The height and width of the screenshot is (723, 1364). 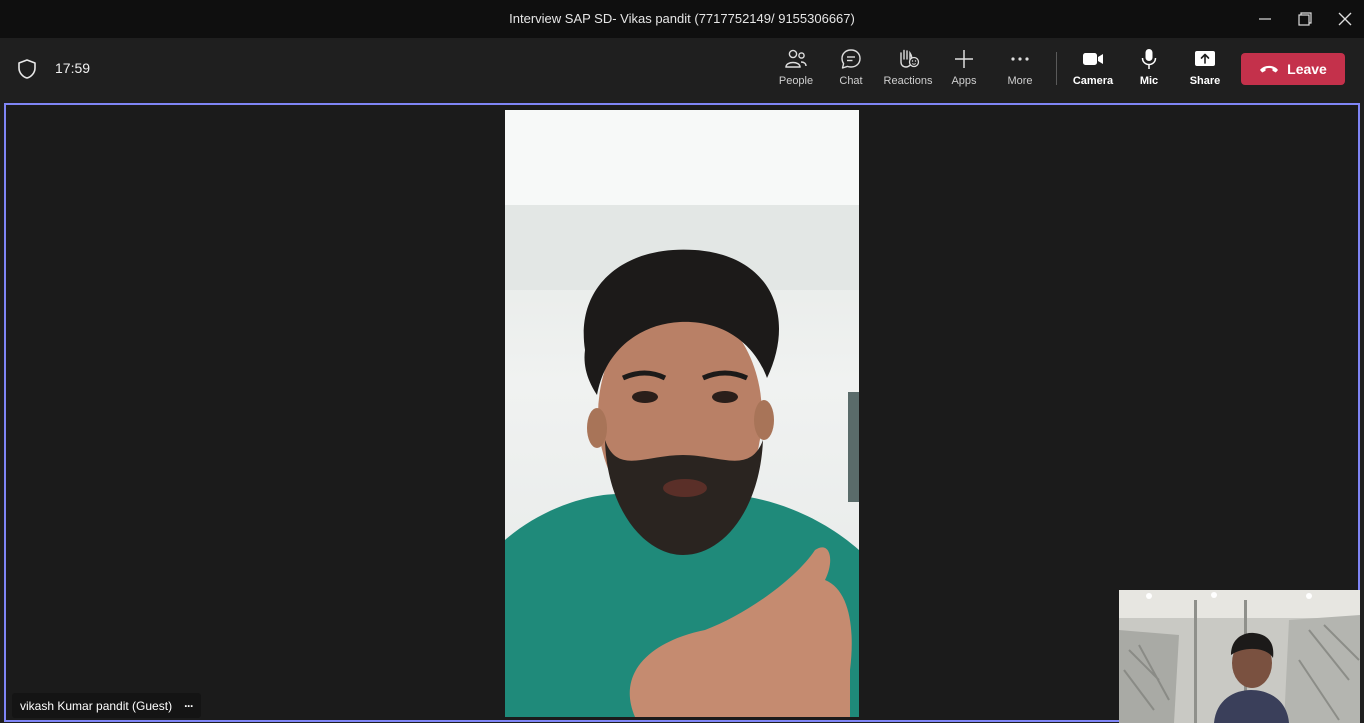 I want to click on restore-icon, so click(x=1305, y=19).